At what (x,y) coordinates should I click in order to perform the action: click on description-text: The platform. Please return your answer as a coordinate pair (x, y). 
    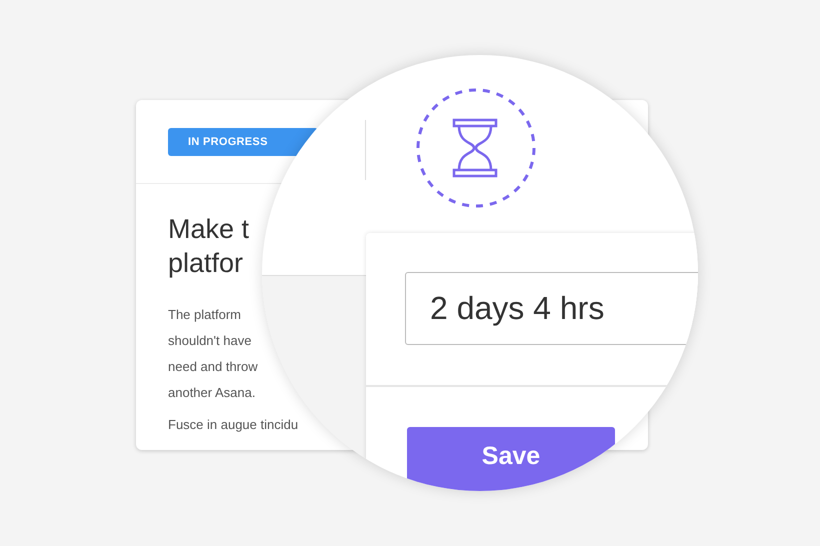
    Looking at the image, I should click on (204, 315).